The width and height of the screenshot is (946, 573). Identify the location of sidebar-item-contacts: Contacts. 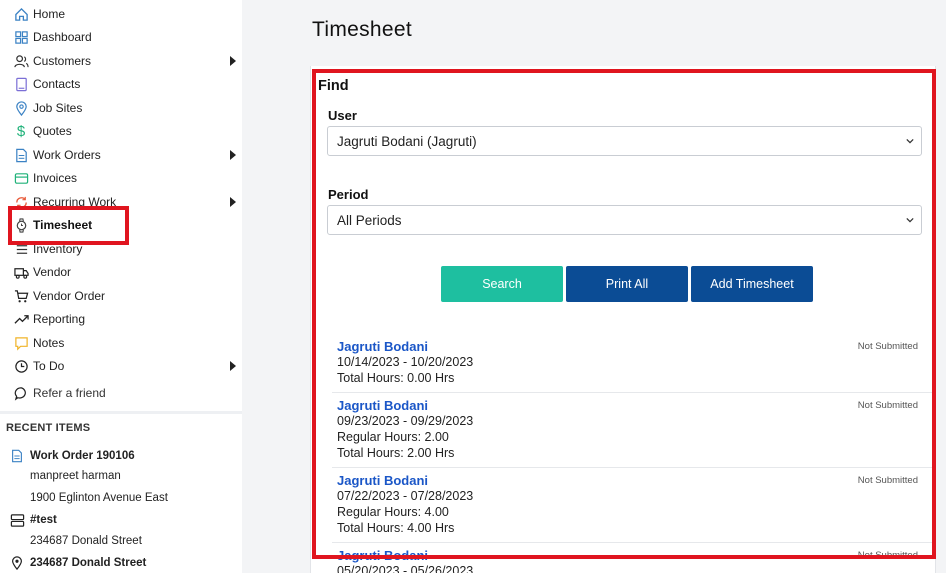
(127, 84).